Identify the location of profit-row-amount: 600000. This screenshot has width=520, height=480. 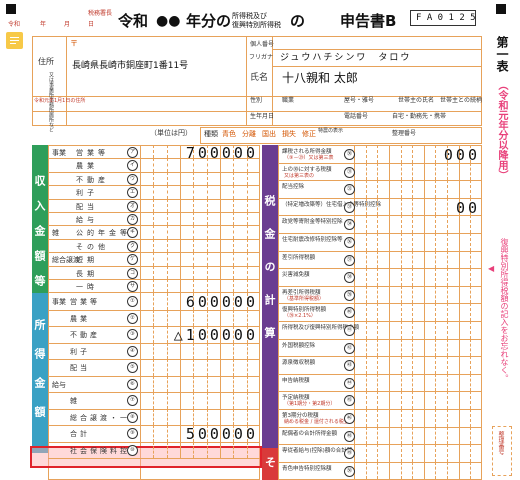
(222, 302).